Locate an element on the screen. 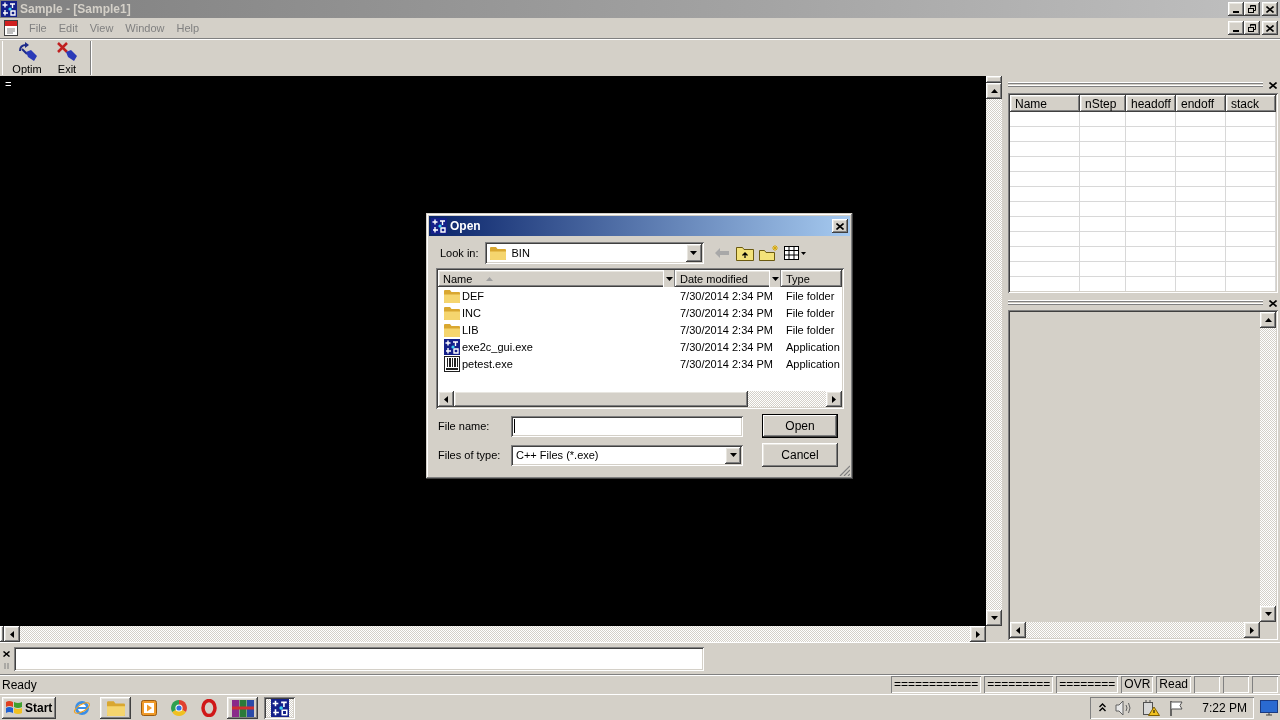 This screenshot has width=1280, height=720. grip-icon is located at coordinates (6, 666).